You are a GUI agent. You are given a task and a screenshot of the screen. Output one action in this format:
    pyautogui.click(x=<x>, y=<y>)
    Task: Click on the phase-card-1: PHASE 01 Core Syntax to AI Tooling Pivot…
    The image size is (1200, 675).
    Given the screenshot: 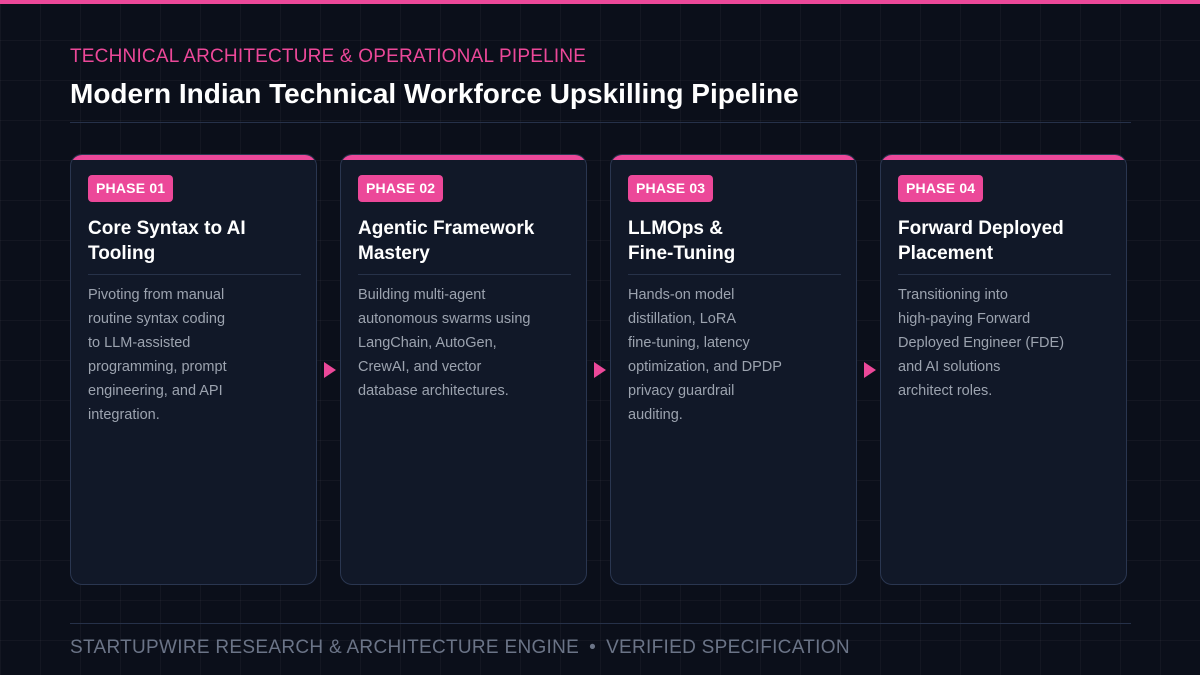 What is the action you would take?
    pyautogui.click(x=193, y=369)
    